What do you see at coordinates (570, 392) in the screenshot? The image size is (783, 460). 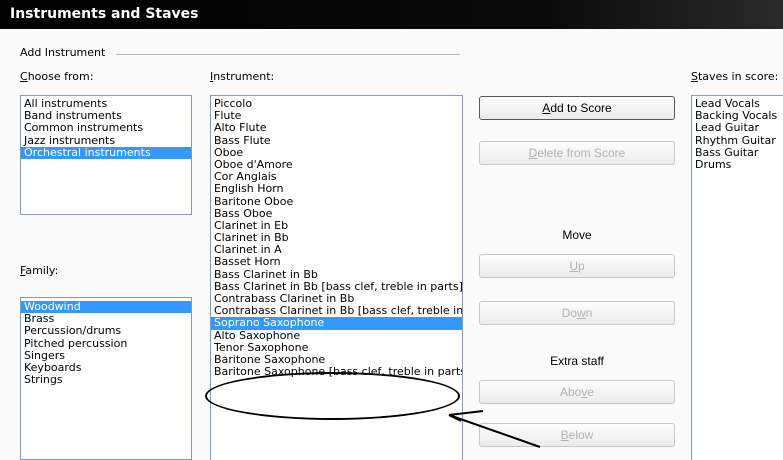 I see `above-text-pre: Abo` at bounding box center [570, 392].